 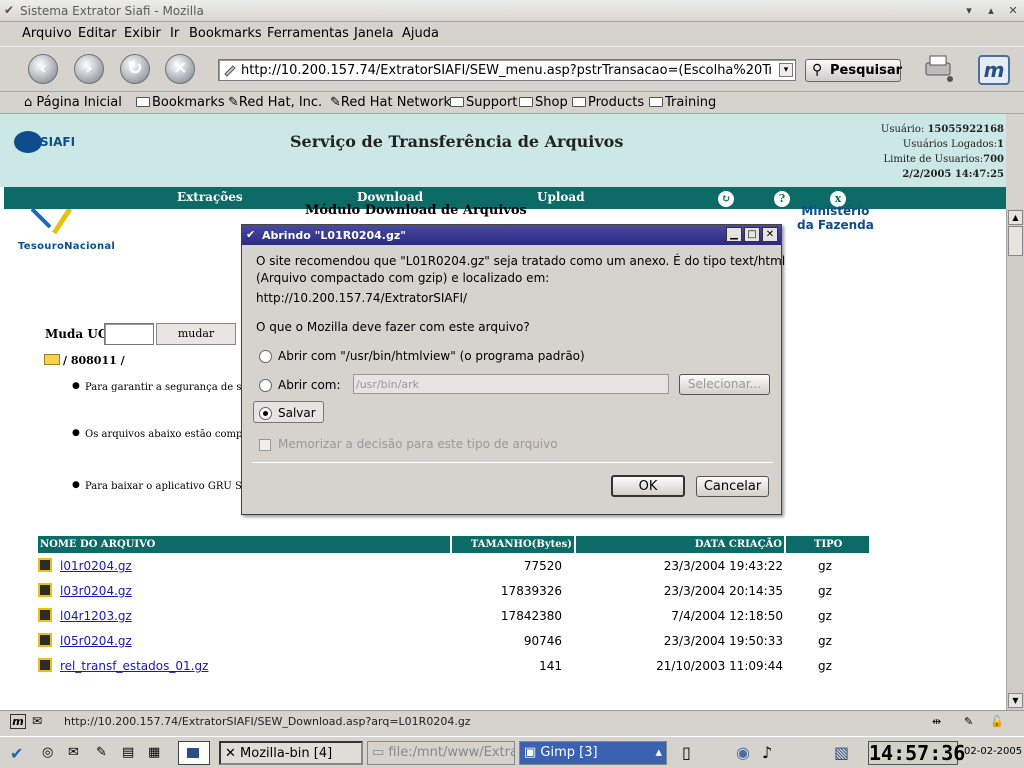 What do you see at coordinates (265, 356) in the screenshot?
I see `radio-open-default` at bounding box center [265, 356].